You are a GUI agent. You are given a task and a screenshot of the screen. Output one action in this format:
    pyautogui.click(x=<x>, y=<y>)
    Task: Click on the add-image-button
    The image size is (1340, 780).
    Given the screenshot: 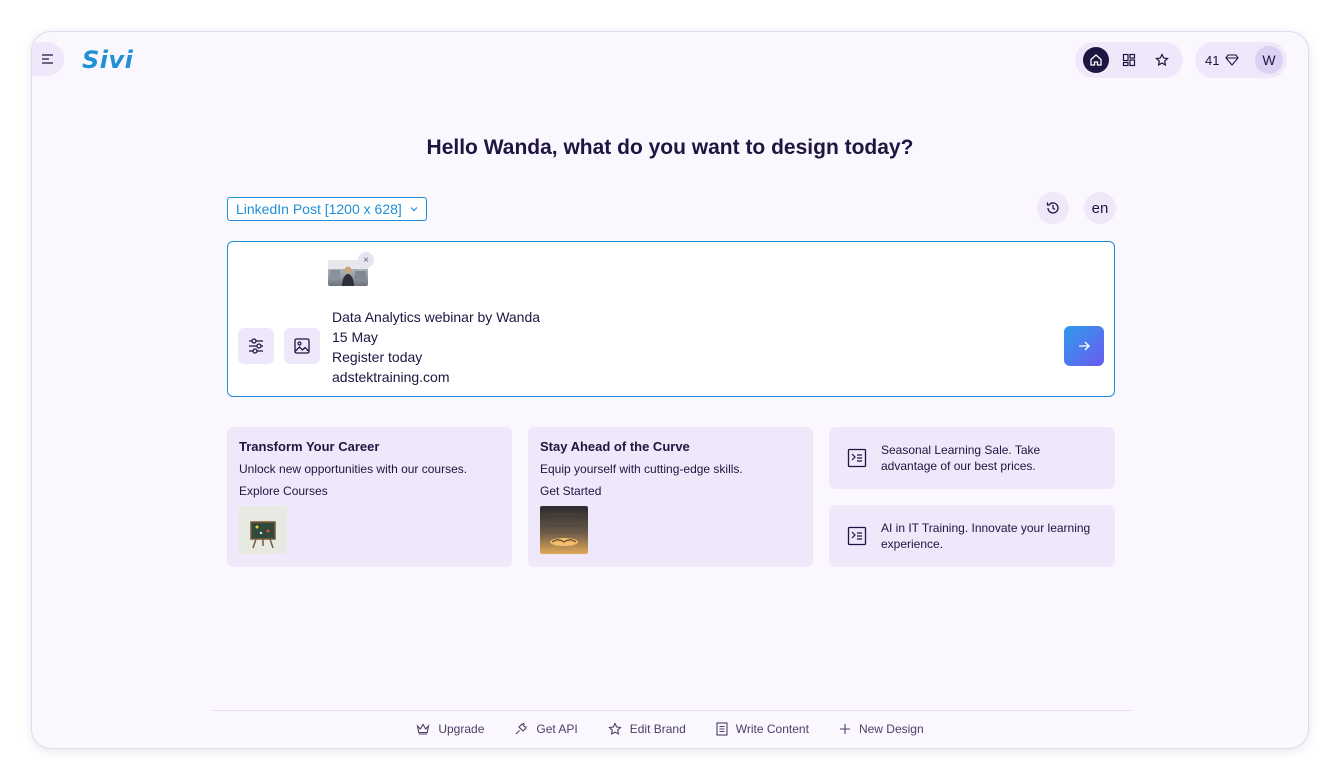 What is the action you would take?
    pyautogui.click(x=302, y=346)
    